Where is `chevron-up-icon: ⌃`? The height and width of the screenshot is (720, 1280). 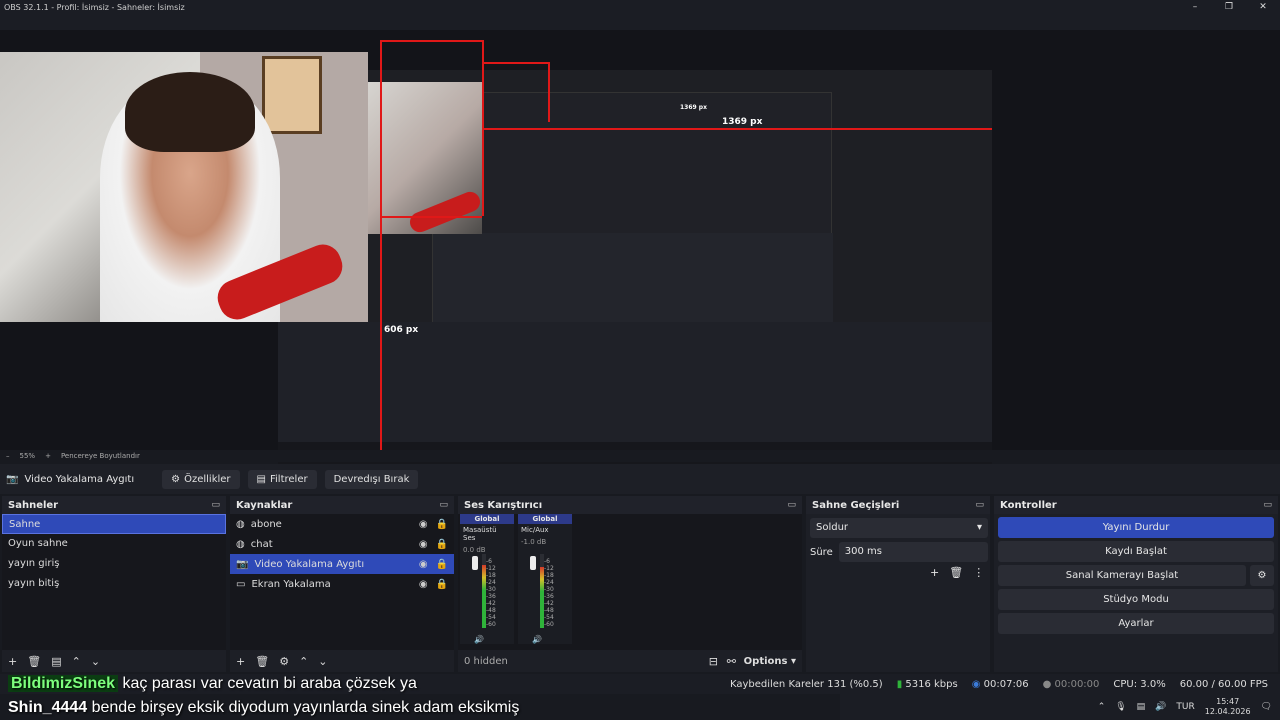
chevron-up-icon: ⌃ is located at coordinates (1102, 707).